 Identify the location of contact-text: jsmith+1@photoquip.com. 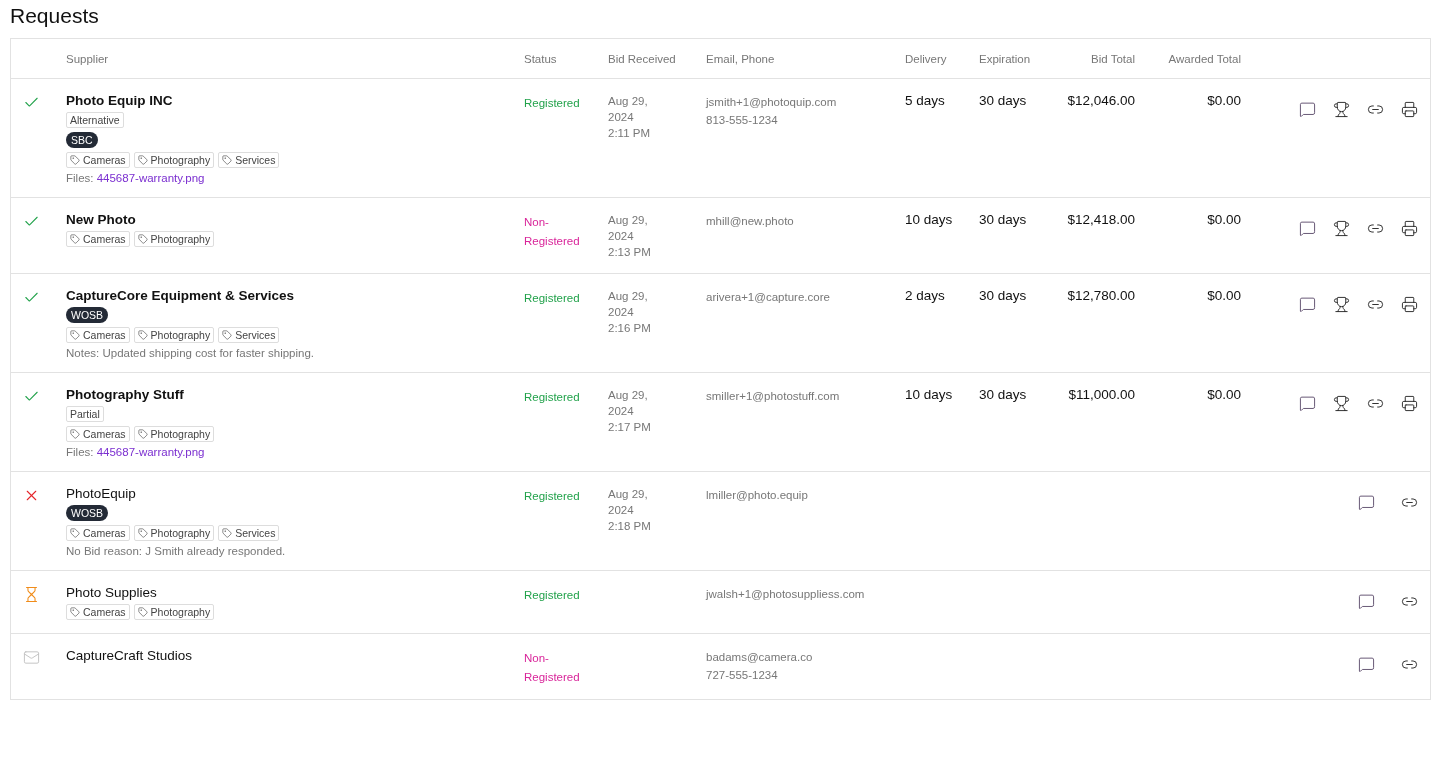
(771, 102).